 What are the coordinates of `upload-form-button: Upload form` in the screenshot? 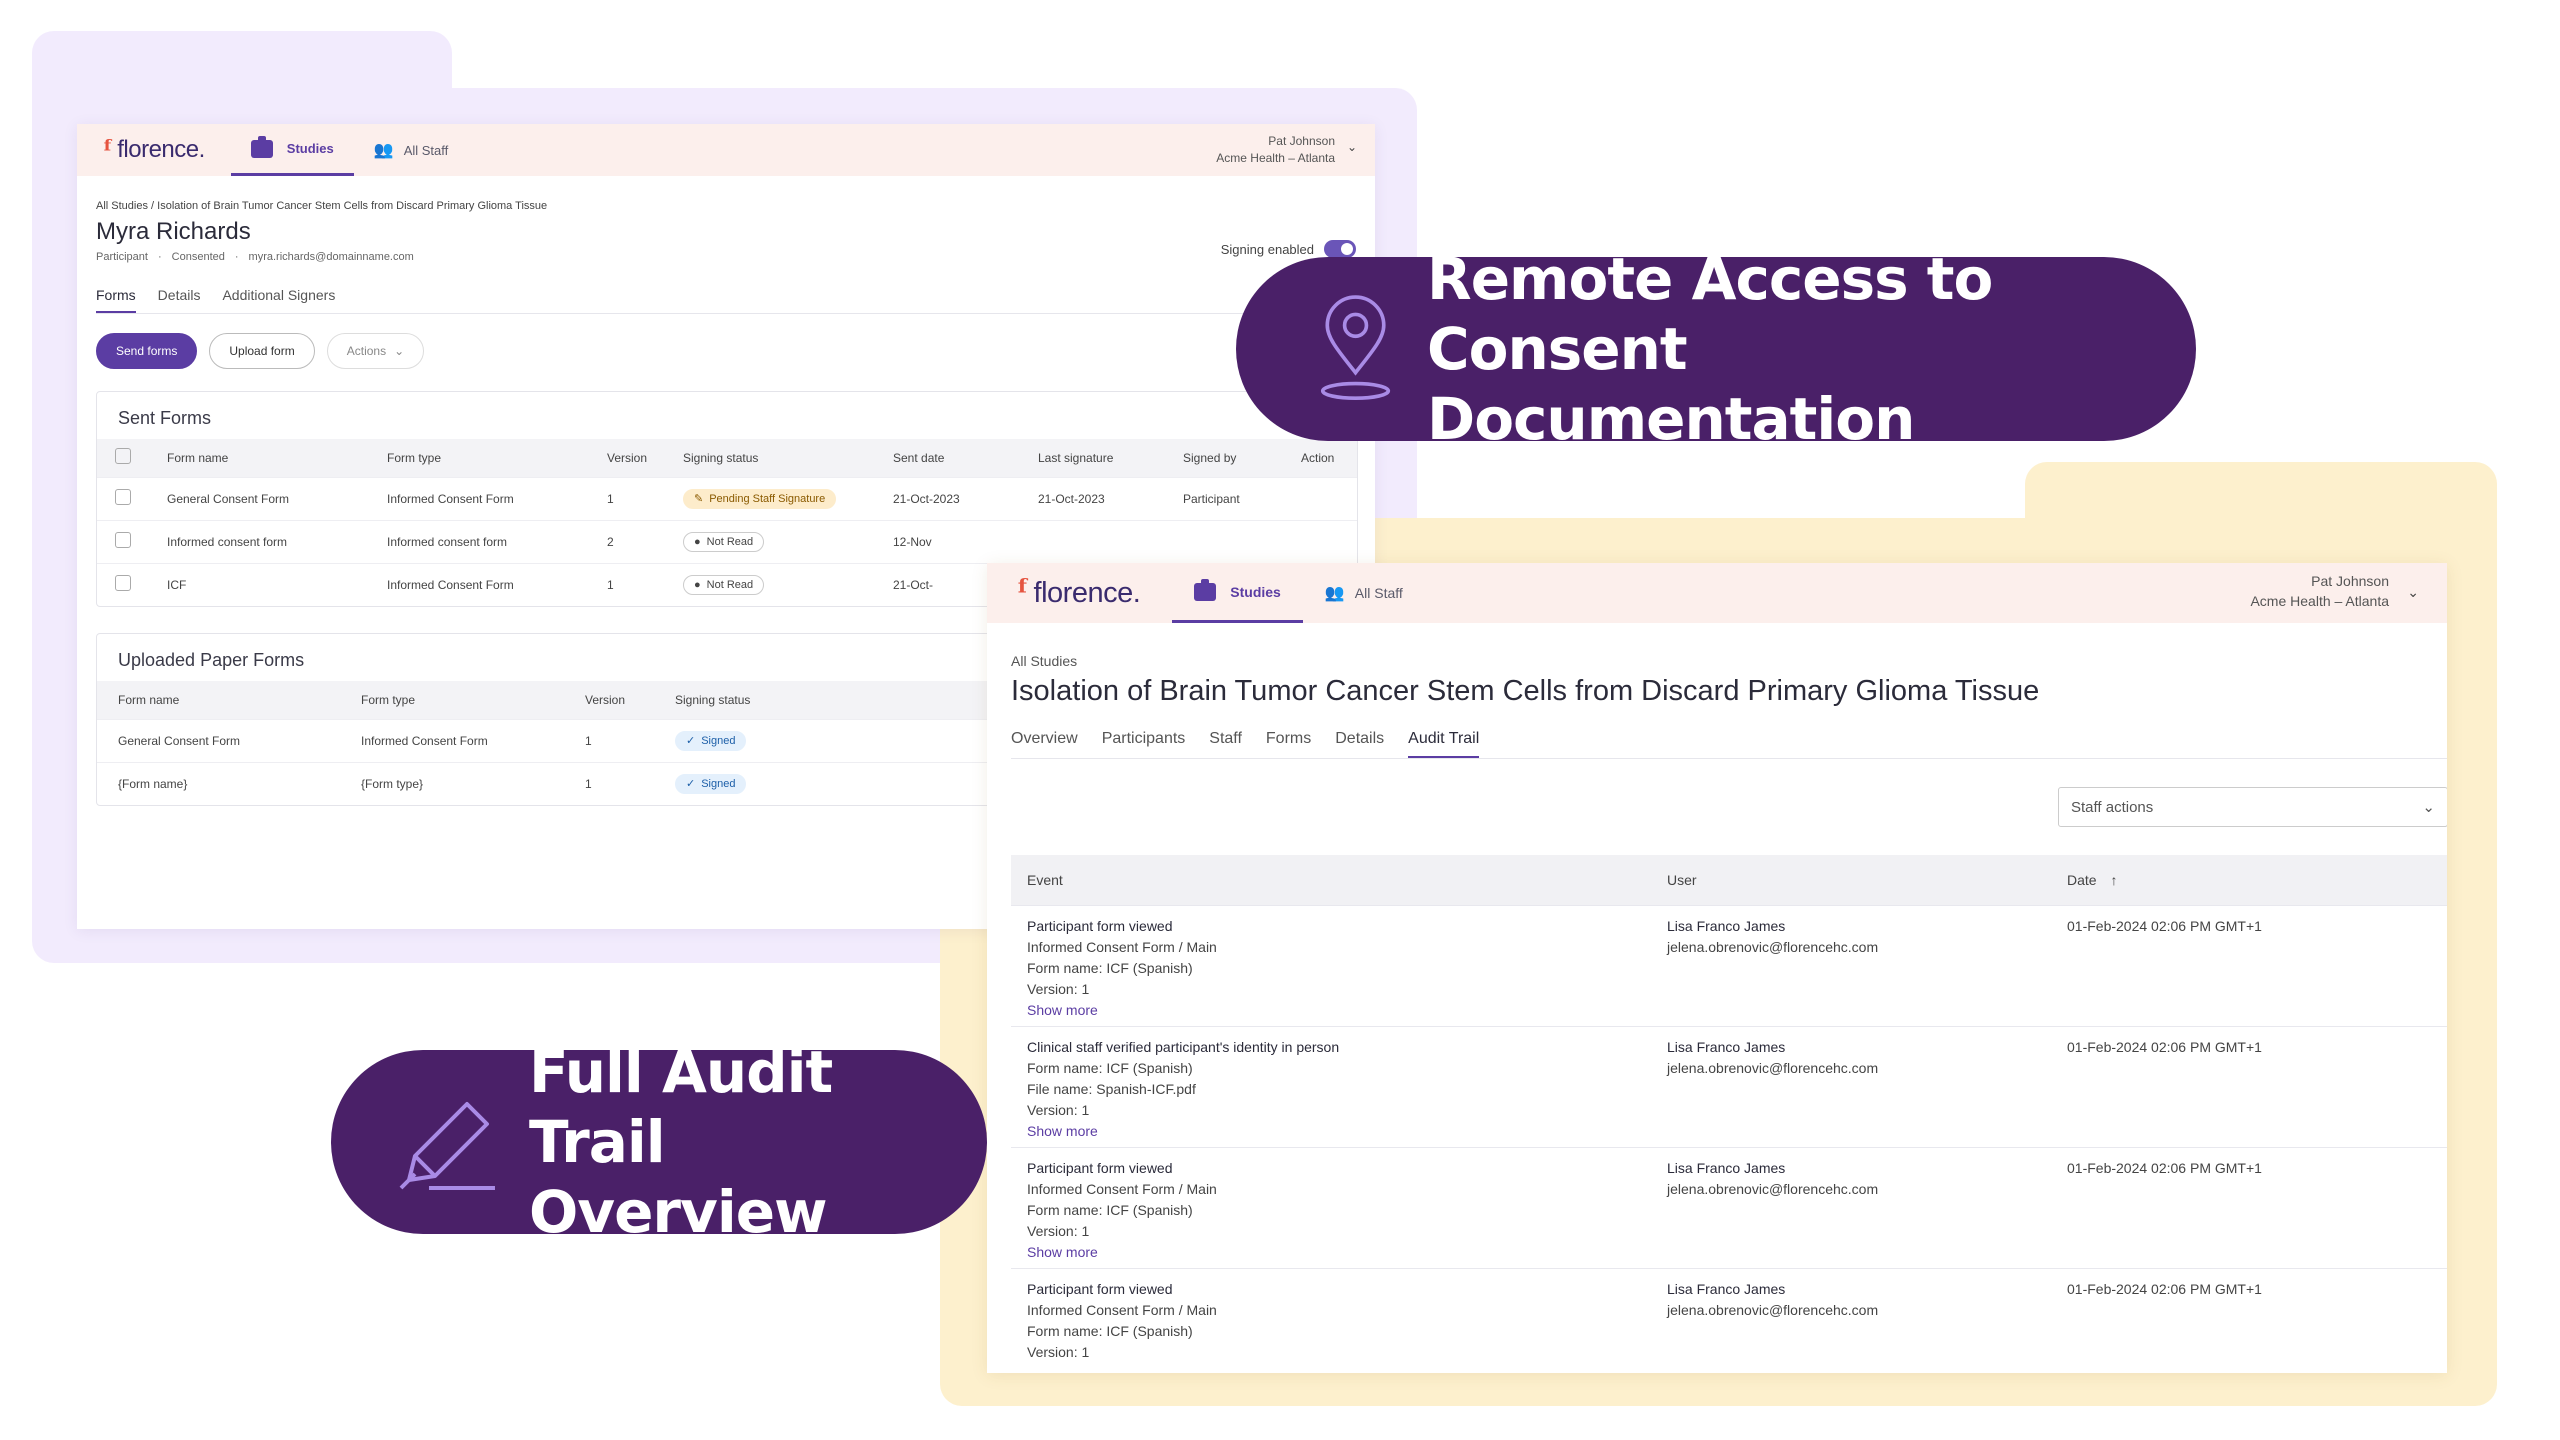 It's located at (262, 351).